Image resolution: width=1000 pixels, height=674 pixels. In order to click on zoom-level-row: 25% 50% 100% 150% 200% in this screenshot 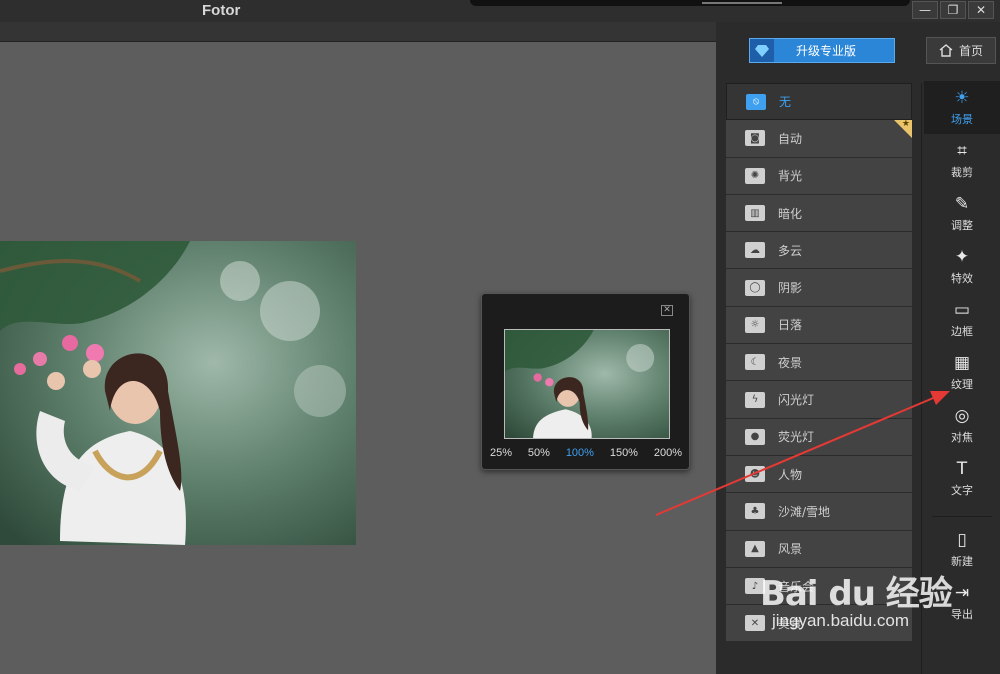, I will do `click(586, 453)`.